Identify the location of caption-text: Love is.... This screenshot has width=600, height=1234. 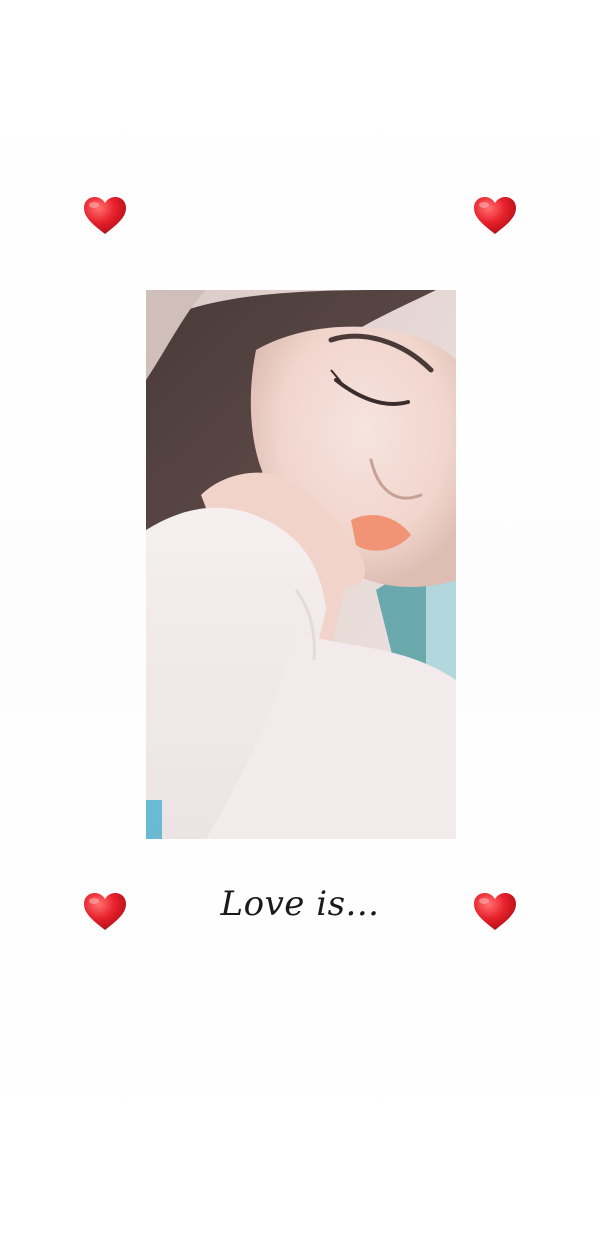
(300, 904).